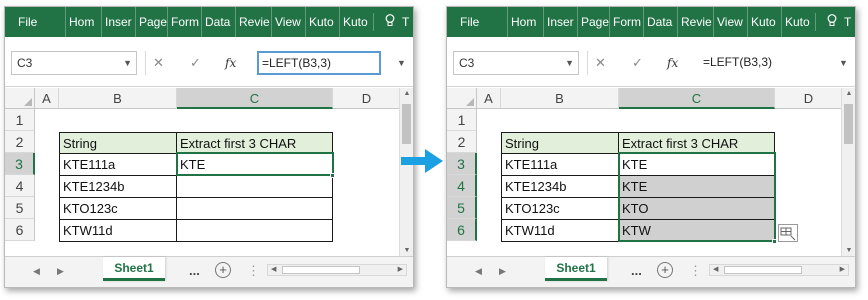 The image size is (868, 300). I want to click on vertical-scrollbar: ▲ ▼, so click(848, 172).